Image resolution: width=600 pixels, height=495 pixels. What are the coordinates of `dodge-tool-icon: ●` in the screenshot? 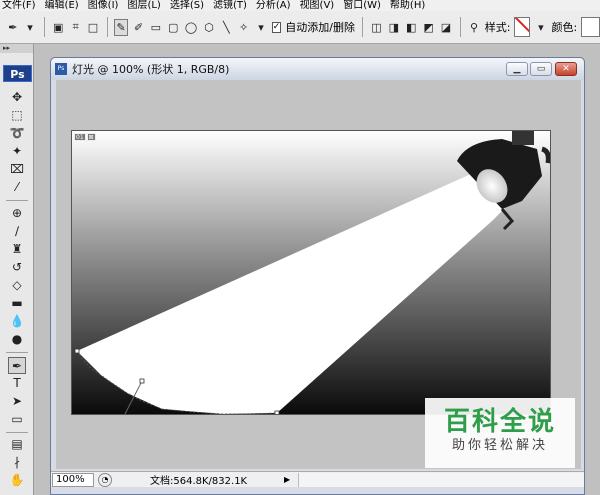 It's located at (17, 339).